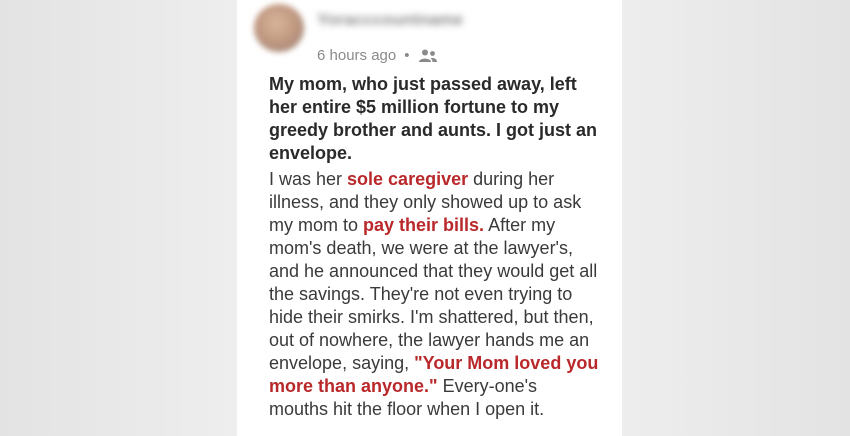 The height and width of the screenshot is (436, 850). What do you see at coordinates (356, 55) in the screenshot?
I see `post-timestamp: 6 hours ago` at bounding box center [356, 55].